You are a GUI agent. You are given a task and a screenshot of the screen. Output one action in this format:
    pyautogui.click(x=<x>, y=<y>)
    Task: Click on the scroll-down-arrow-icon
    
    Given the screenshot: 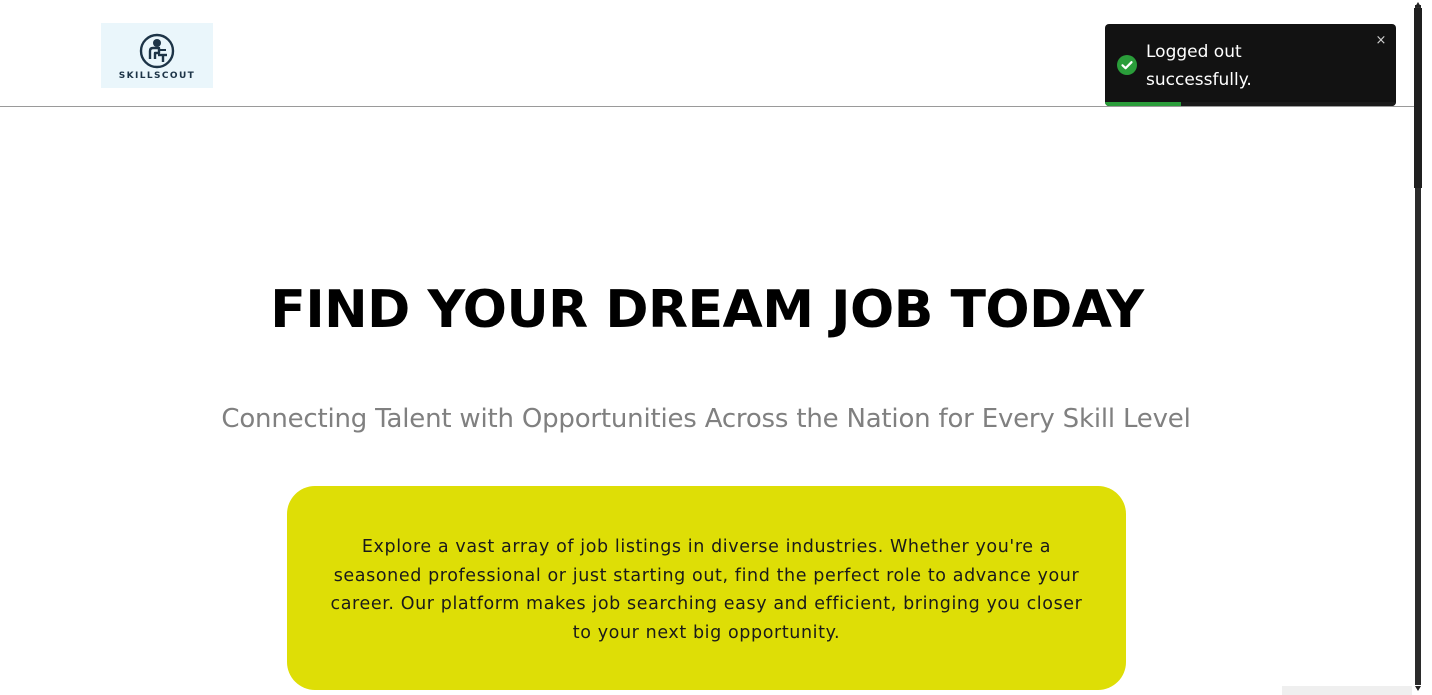 What is the action you would take?
    pyautogui.click(x=1418, y=688)
    